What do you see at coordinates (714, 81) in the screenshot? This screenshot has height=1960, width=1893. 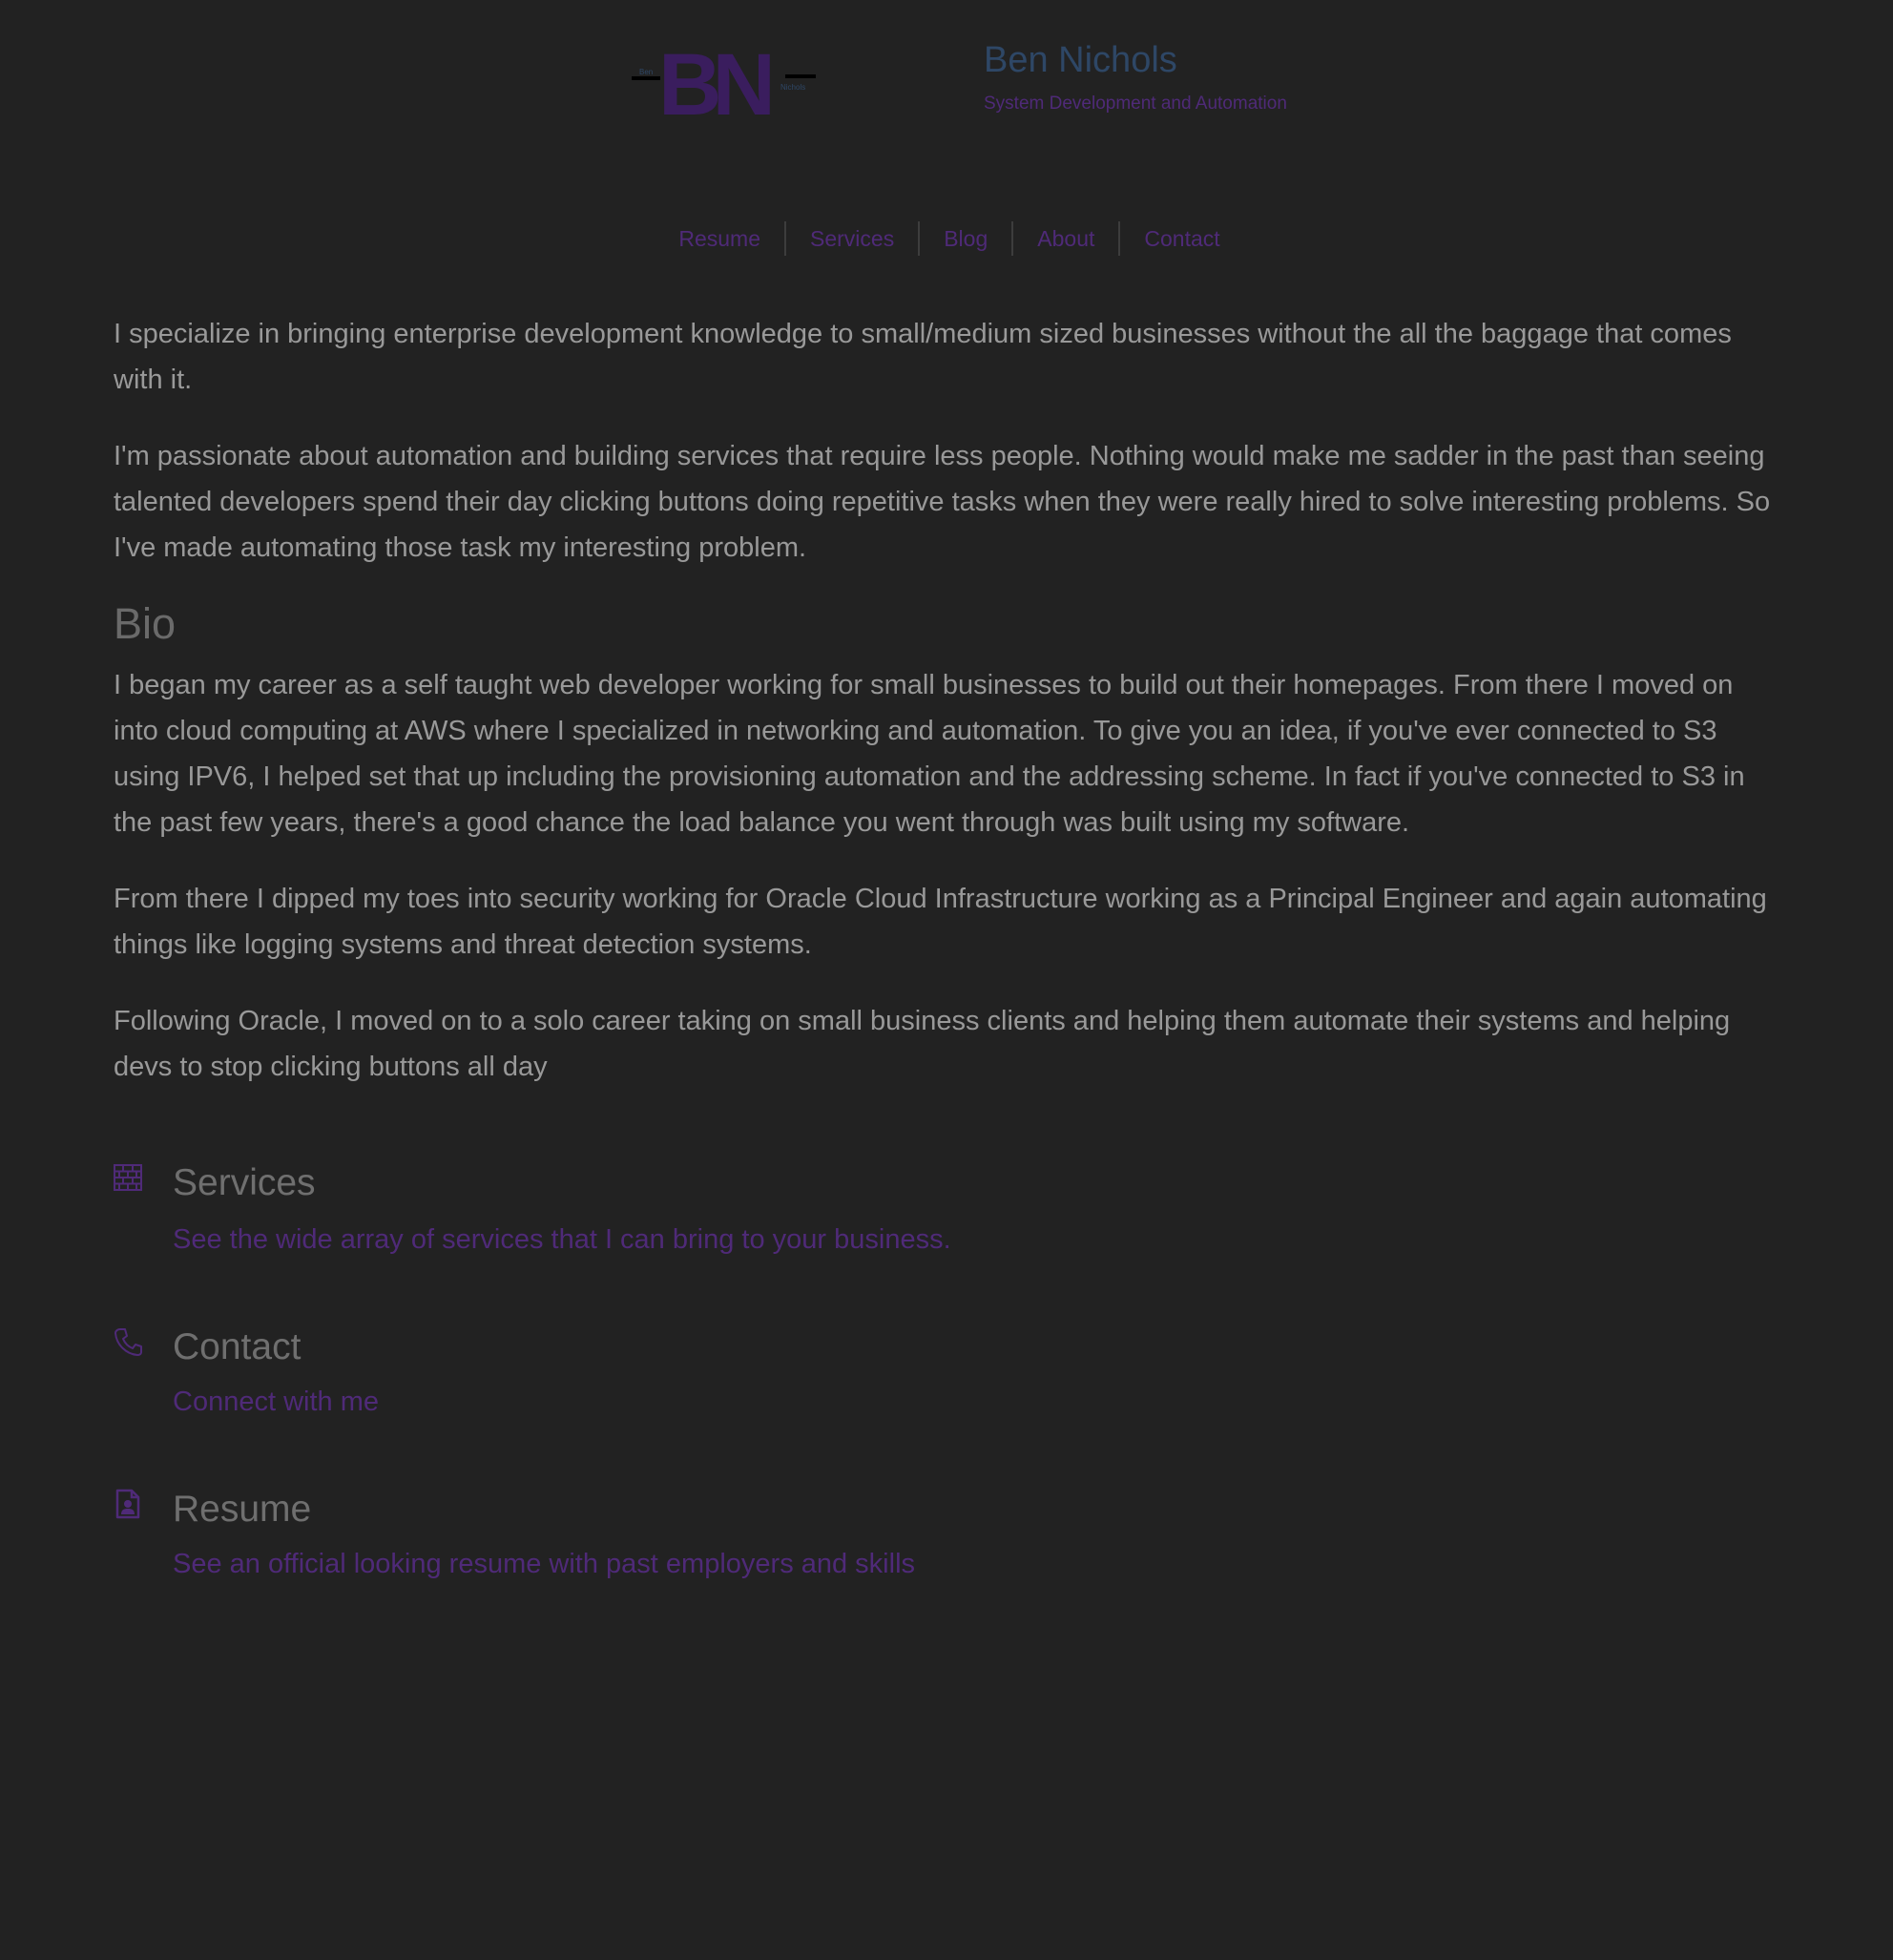 I see `logo-letters: BN` at bounding box center [714, 81].